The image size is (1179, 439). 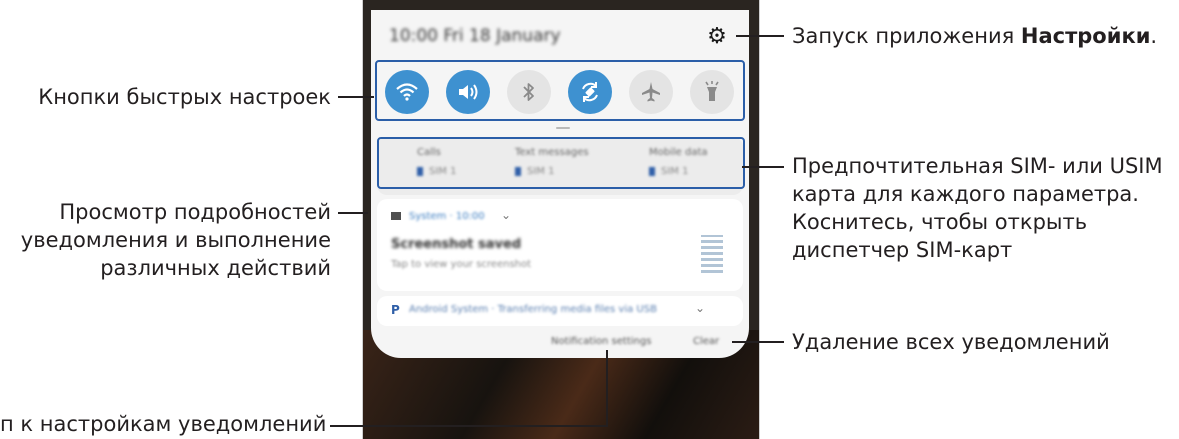 What do you see at coordinates (940, 222) in the screenshot?
I see `callout-sim-line: Коснитесь, чтобы открыть` at bounding box center [940, 222].